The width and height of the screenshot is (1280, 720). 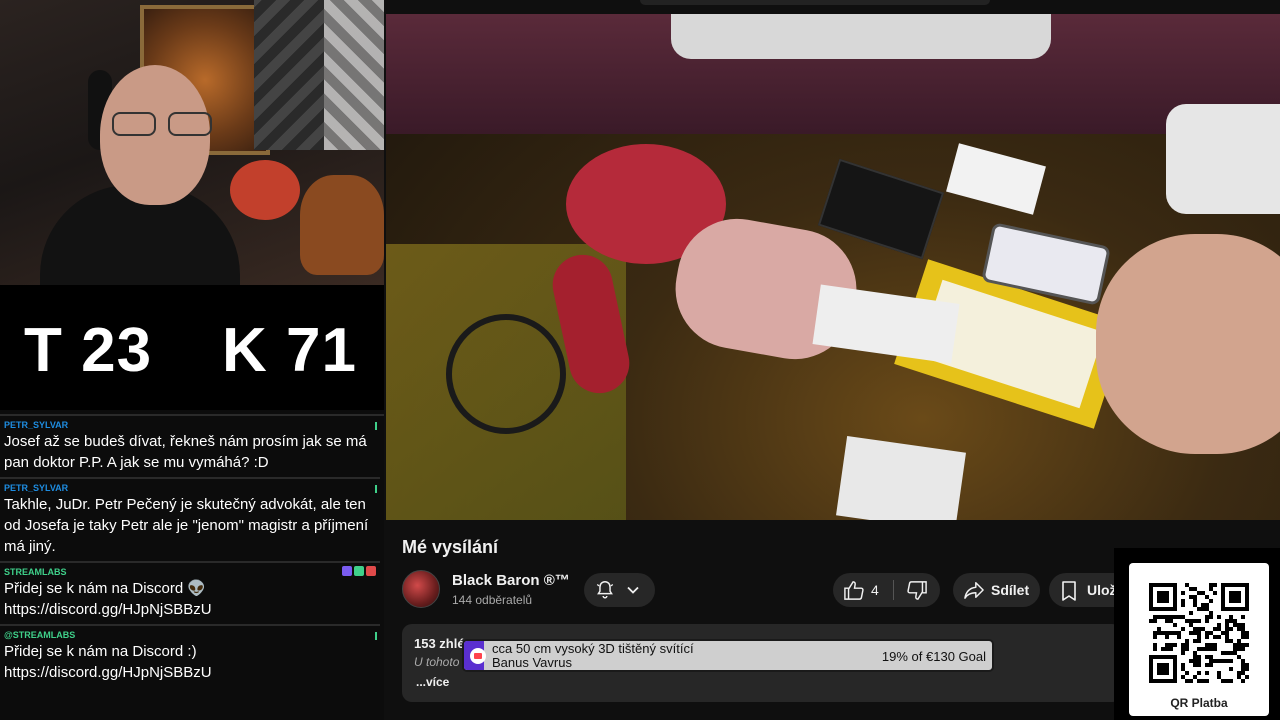 I want to click on qr-label: QR Platba, so click(x=1199, y=703).